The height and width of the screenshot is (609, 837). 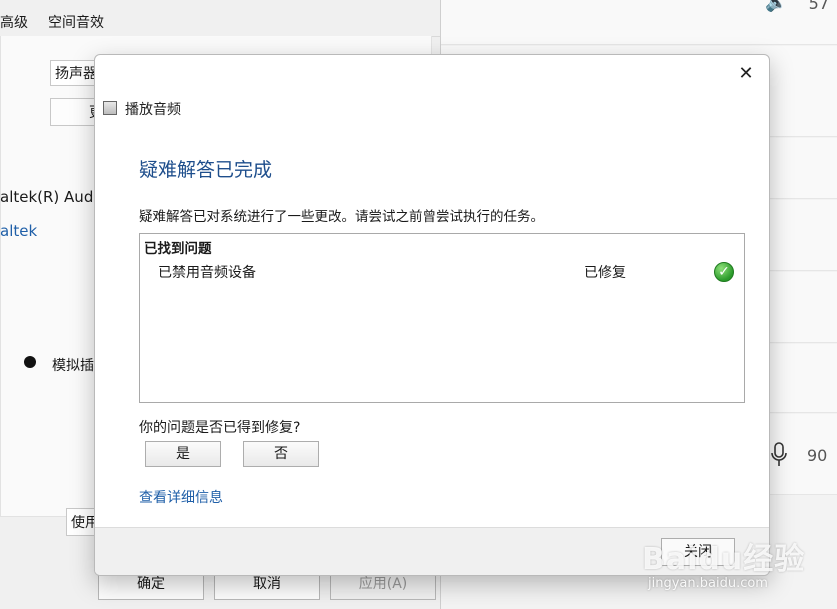 What do you see at coordinates (73, 366) in the screenshot?
I see `analog-label: 模拟插` at bounding box center [73, 366].